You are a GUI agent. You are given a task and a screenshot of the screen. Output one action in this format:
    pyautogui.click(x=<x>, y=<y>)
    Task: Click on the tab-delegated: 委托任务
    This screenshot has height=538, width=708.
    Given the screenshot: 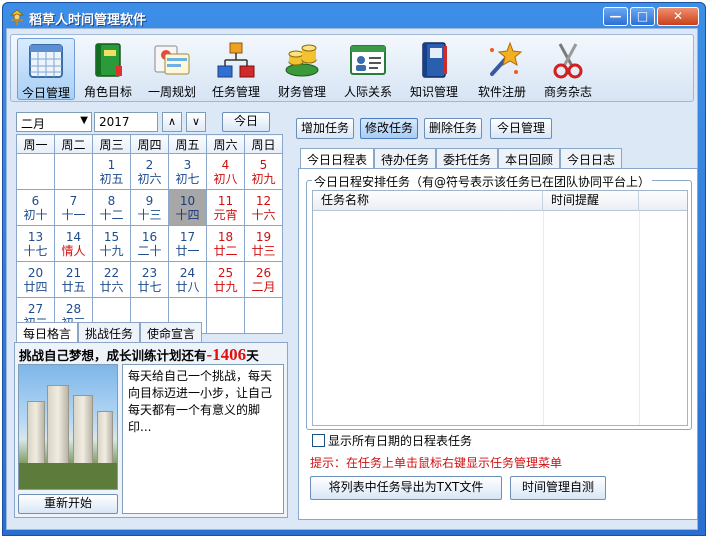 What is the action you would take?
    pyautogui.click(x=467, y=158)
    